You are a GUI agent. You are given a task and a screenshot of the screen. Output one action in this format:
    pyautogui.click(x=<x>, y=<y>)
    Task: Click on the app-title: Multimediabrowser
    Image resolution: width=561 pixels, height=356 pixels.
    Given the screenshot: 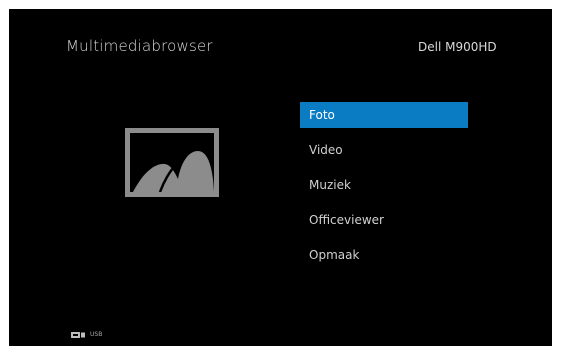 What is the action you would take?
    pyautogui.click(x=139, y=46)
    